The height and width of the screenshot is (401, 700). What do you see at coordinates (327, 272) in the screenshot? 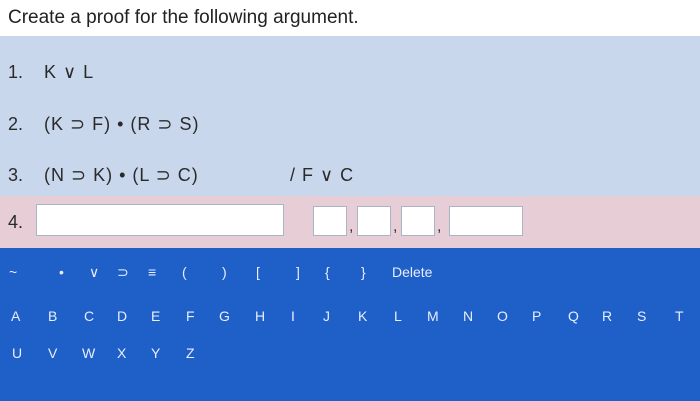
I see `key-open-brace: {` at bounding box center [327, 272].